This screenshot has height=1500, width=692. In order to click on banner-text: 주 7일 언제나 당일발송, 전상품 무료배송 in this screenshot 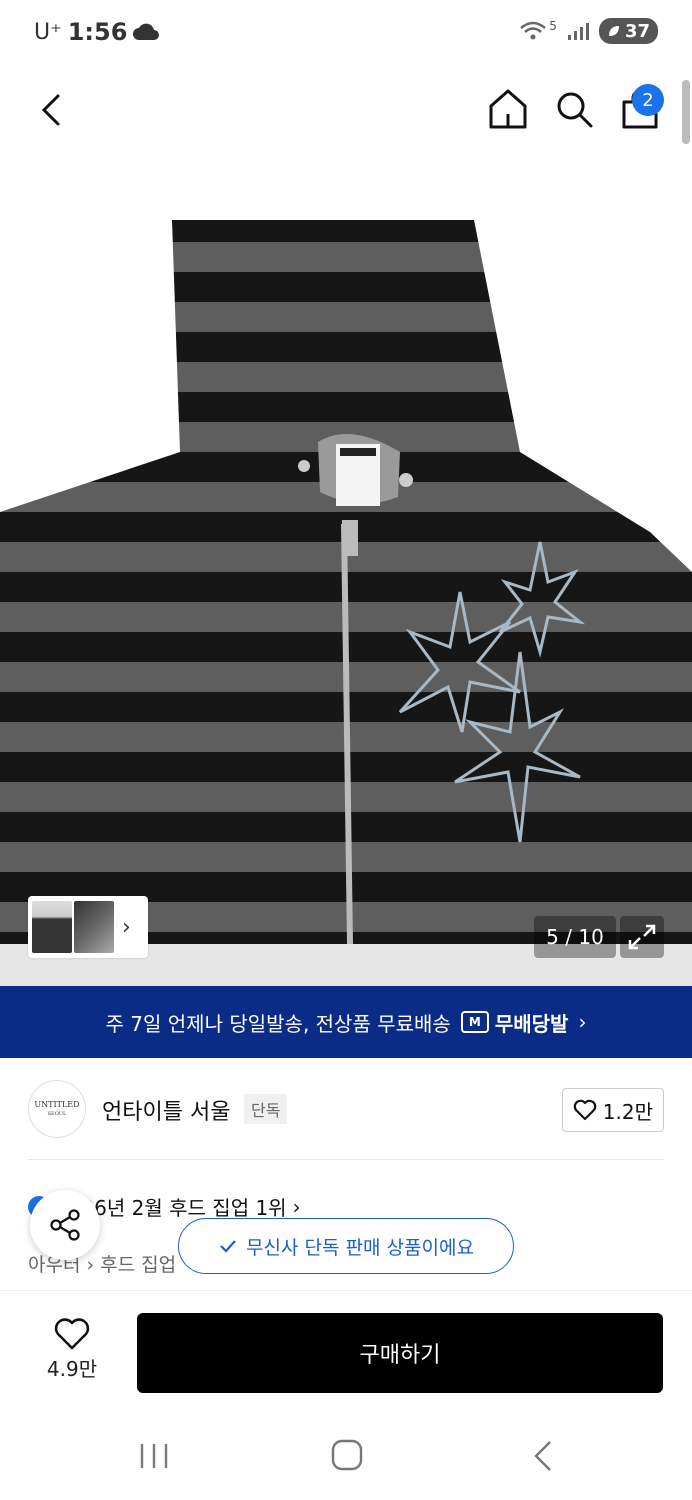, I will do `click(278, 1023)`.